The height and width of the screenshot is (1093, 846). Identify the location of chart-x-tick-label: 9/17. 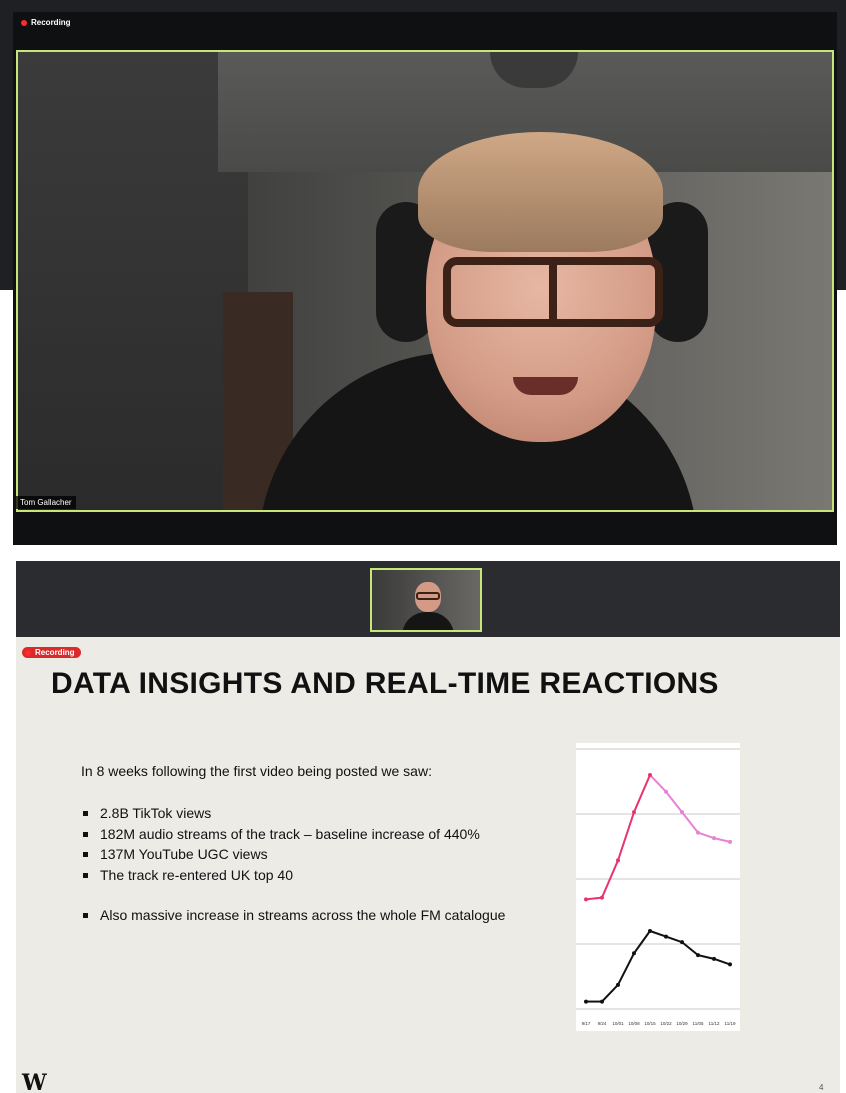
(586, 1023).